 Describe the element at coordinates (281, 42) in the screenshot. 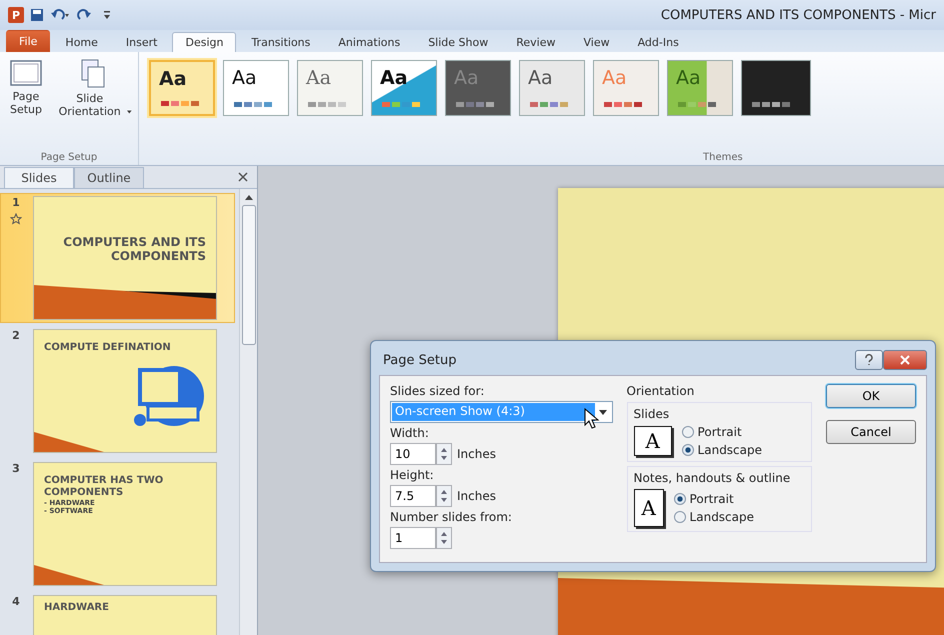

I see `ribbon-tab: Transitions` at that location.